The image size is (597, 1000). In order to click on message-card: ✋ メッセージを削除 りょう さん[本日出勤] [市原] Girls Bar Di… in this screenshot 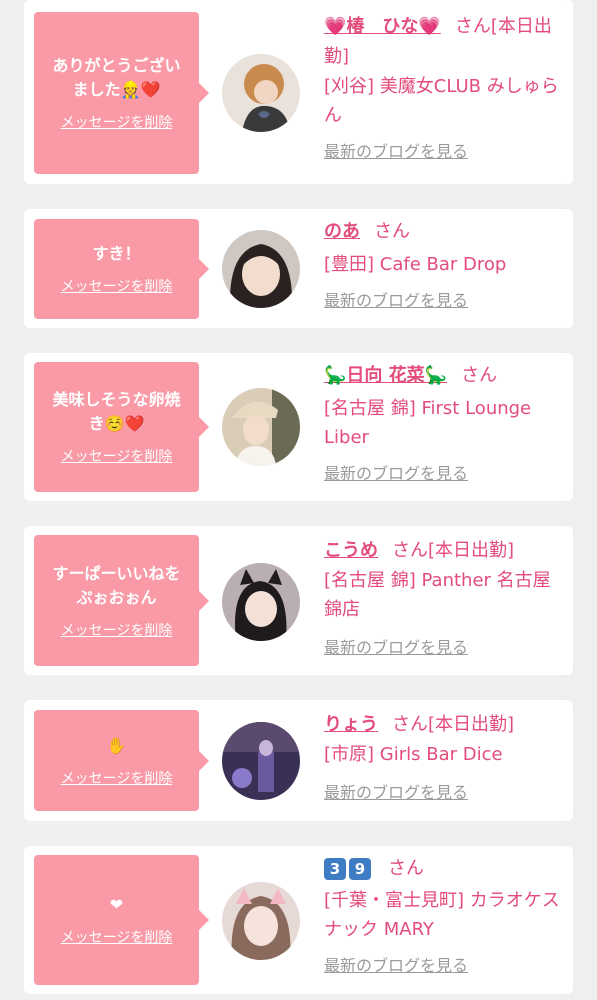, I will do `click(298, 760)`.